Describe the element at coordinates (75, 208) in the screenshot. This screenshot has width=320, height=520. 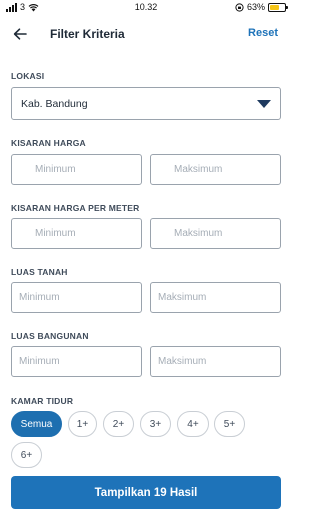
I see `kisaran-harga-per-meter-label: KISARAN HARGA PER METER` at that location.